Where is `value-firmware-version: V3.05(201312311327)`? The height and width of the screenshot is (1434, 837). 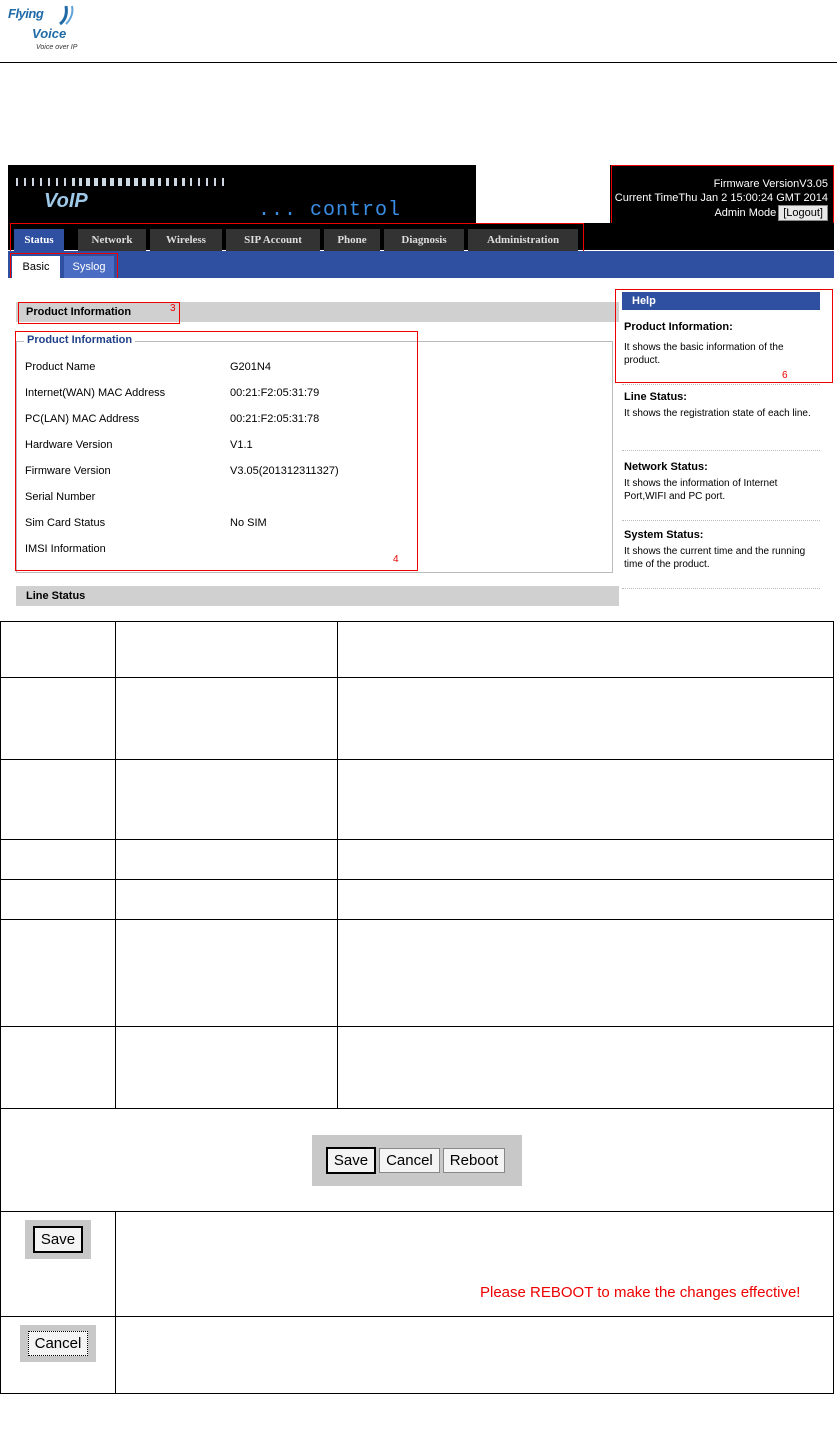
value-firmware-version: V3.05(201312311327) is located at coordinates (284, 471).